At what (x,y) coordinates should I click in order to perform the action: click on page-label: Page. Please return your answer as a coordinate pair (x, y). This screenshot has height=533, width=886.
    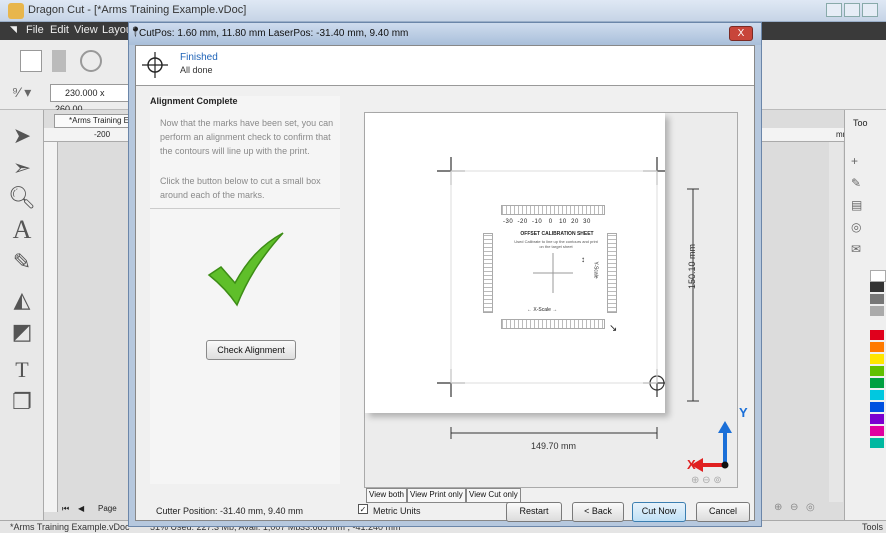
    Looking at the image, I should click on (107, 508).